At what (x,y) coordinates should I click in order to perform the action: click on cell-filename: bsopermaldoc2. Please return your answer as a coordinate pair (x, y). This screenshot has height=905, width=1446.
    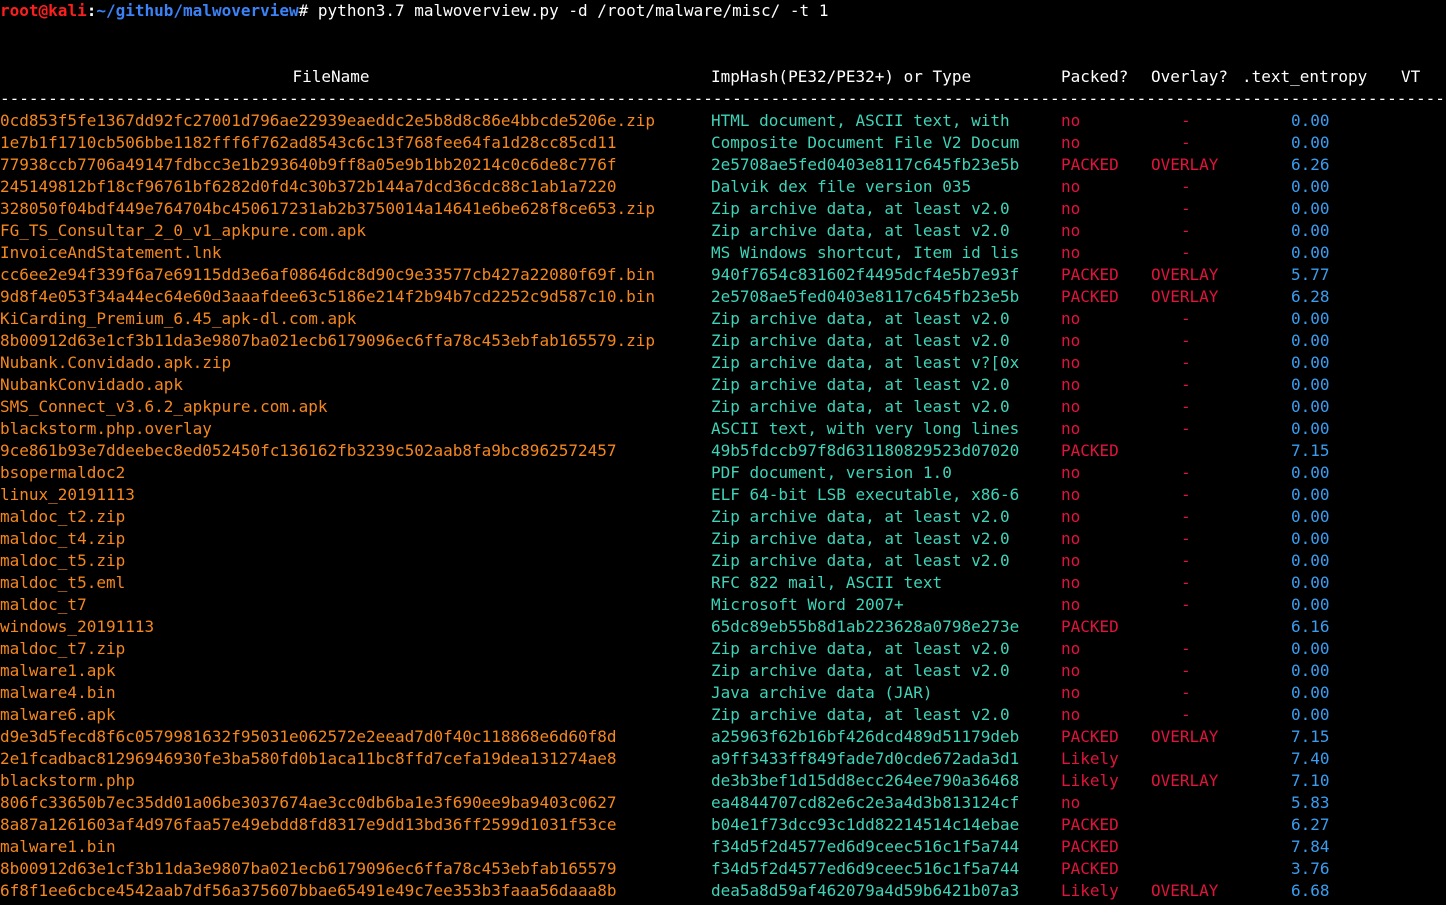
    Looking at the image, I should click on (63, 472).